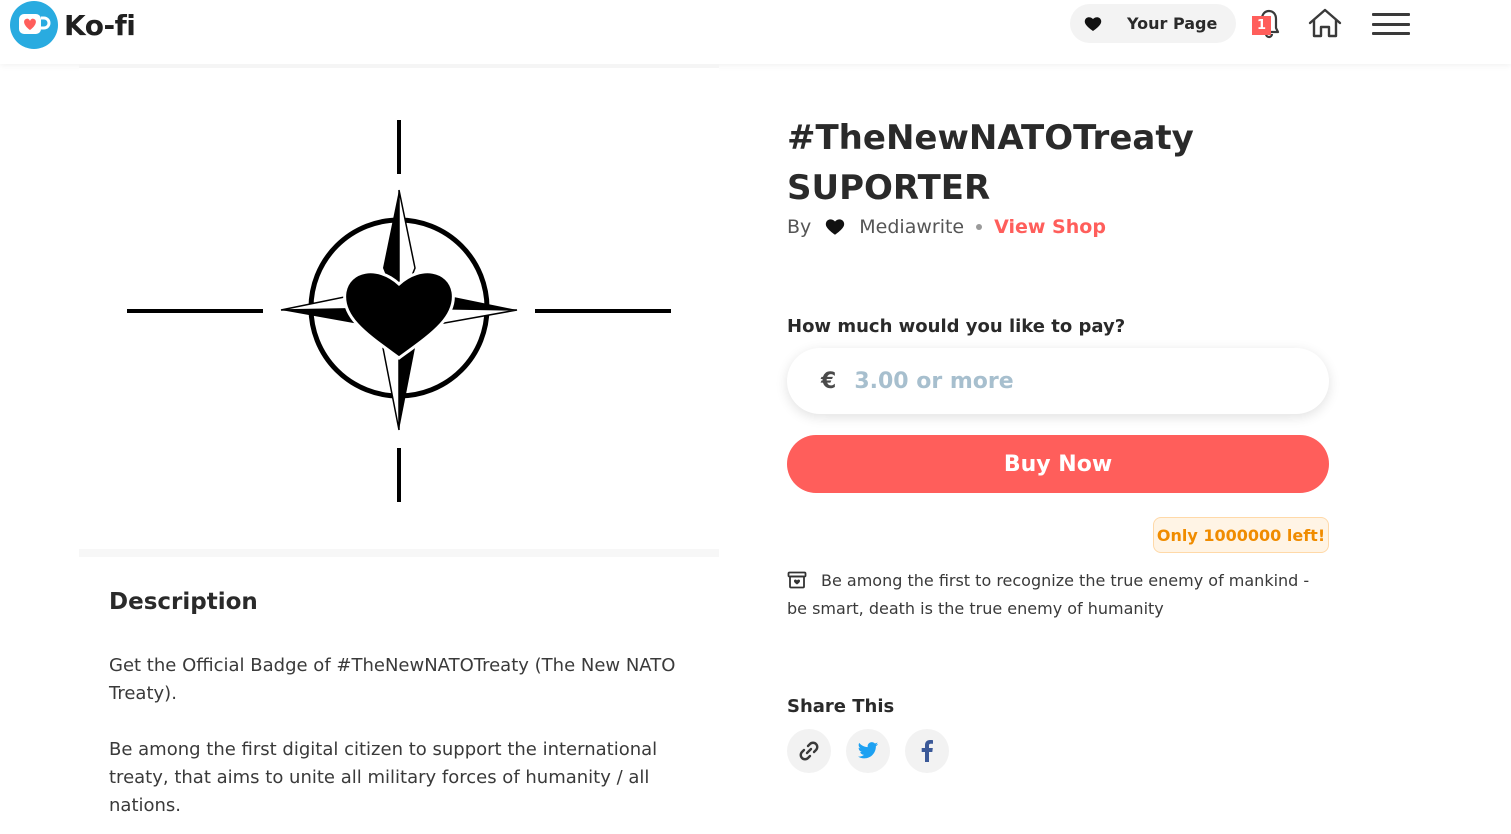 This screenshot has width=1511, height=834. Describe the element at coordinates (1047, 163) in the screenshot. I see `product-title: #TheNewNATOTreaty SUPORTER` at that location.